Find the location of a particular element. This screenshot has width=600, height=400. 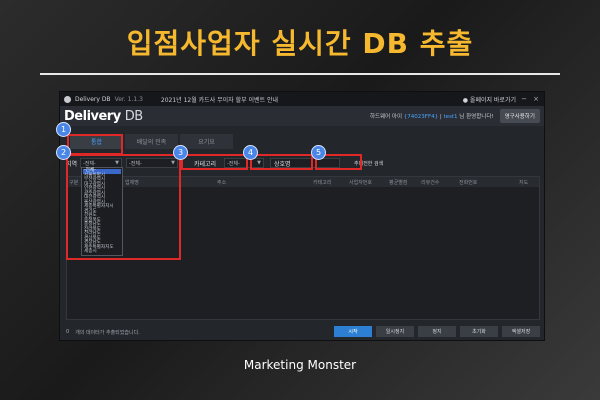

app-icon is located at coordinates (67, 99).